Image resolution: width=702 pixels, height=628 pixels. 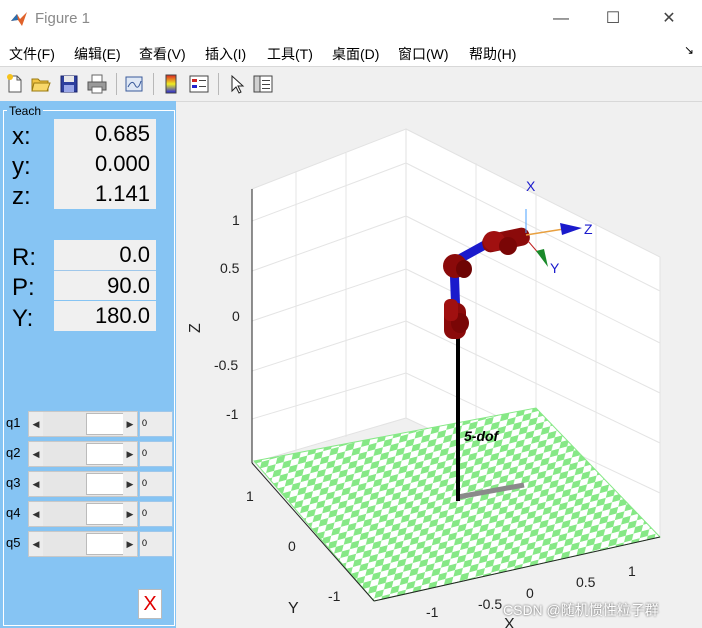 What do you see at coordinates (423, 54) in the screenshot?
I see `menu-window: 窗口(W)` at bounding box center [423, 54].